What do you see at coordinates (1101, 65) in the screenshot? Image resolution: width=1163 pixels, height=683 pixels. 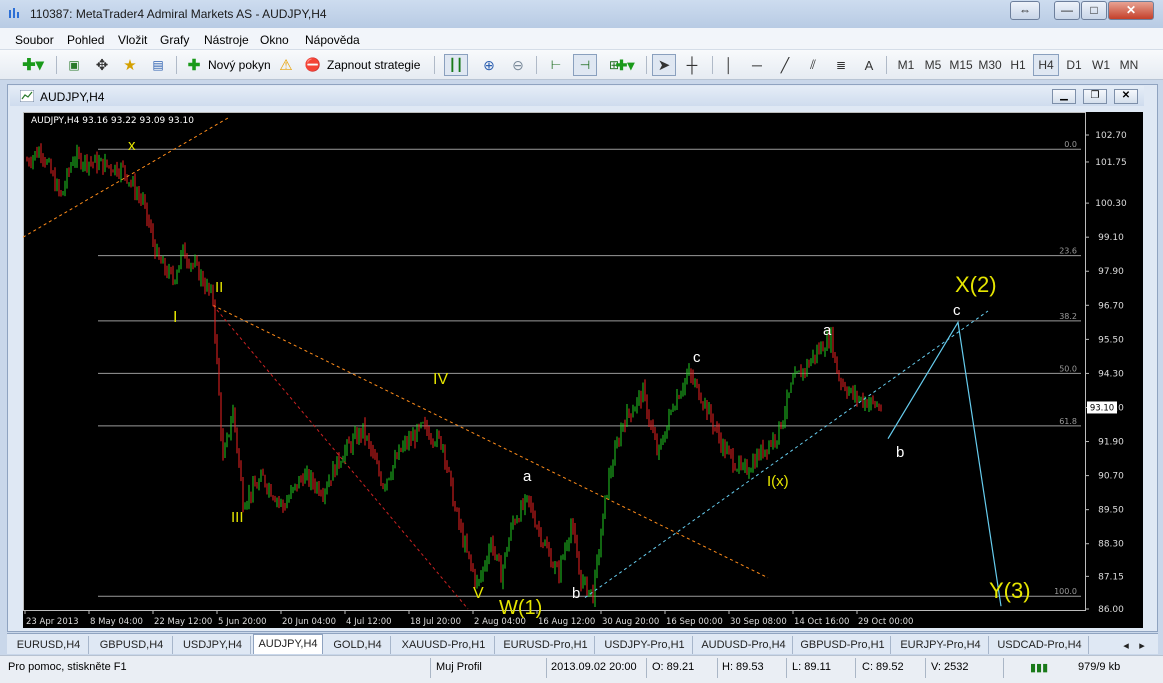 I see `timeframe-w1: W1` at bounding box center [1101, 65].